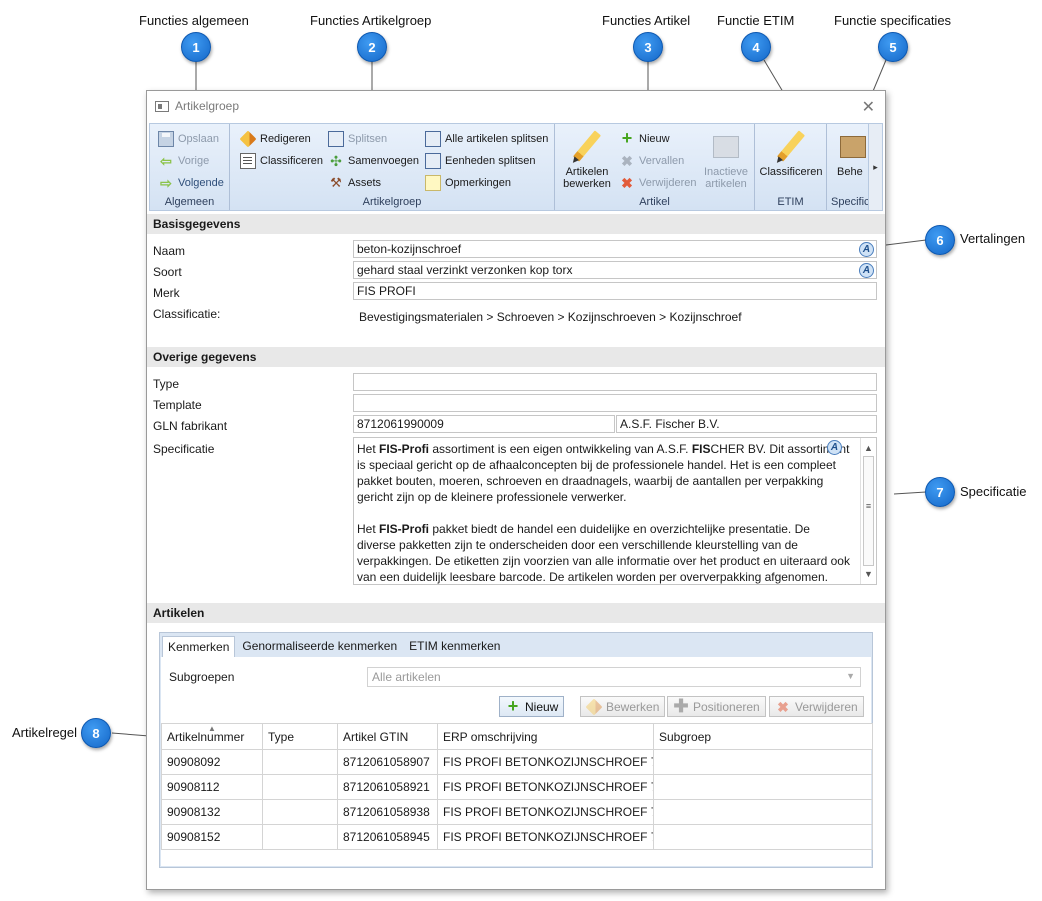 The width and height of the screenshot is (1042, 901). What do you see at coordinates (868, 506) in the screenshot?
I see `scroll-grip-icon: ≡` at bounding box center [868, 506].